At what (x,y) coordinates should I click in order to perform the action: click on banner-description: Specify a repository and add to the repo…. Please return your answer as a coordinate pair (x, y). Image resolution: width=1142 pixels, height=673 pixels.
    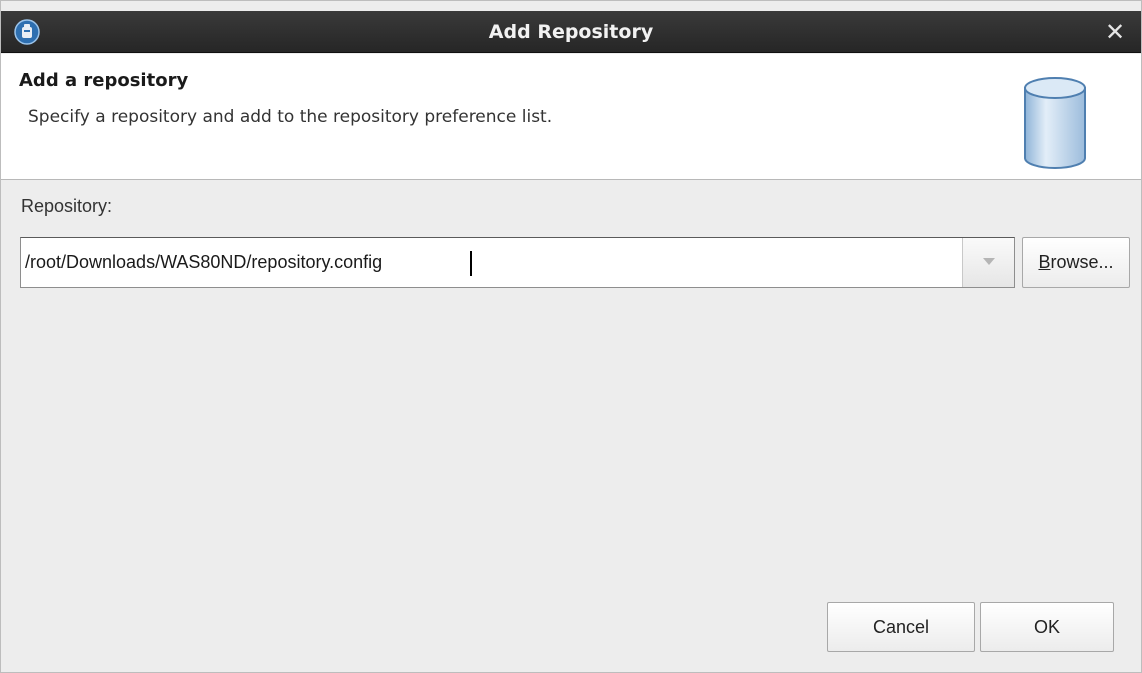
    Looking at the image, I should click on (290, 117).